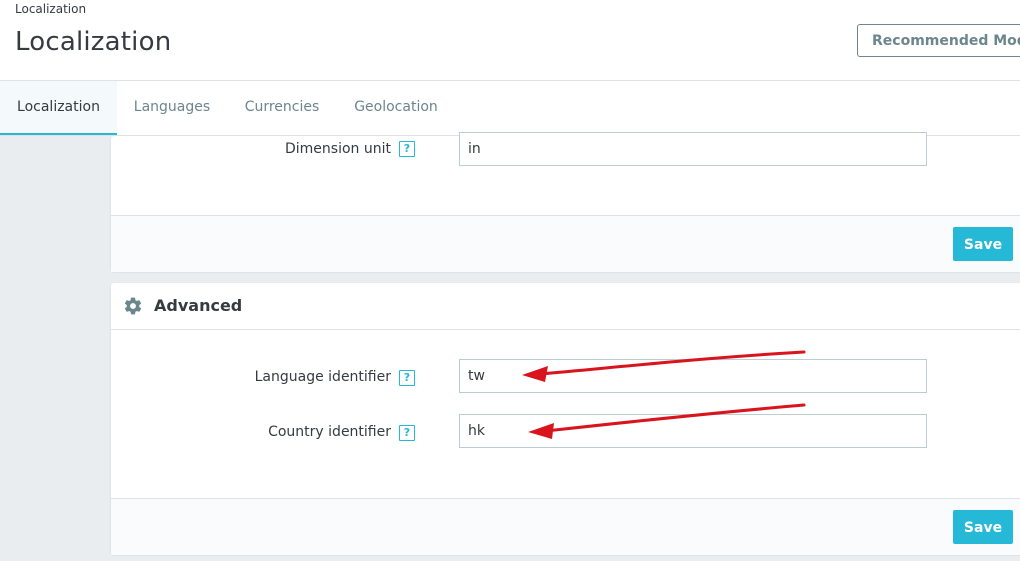 Image resolution: width=1020 pixels, height=561 pixels. Describe the element at coordinates (133, 306) in the screenshot. I see `gear-icon` at that location.